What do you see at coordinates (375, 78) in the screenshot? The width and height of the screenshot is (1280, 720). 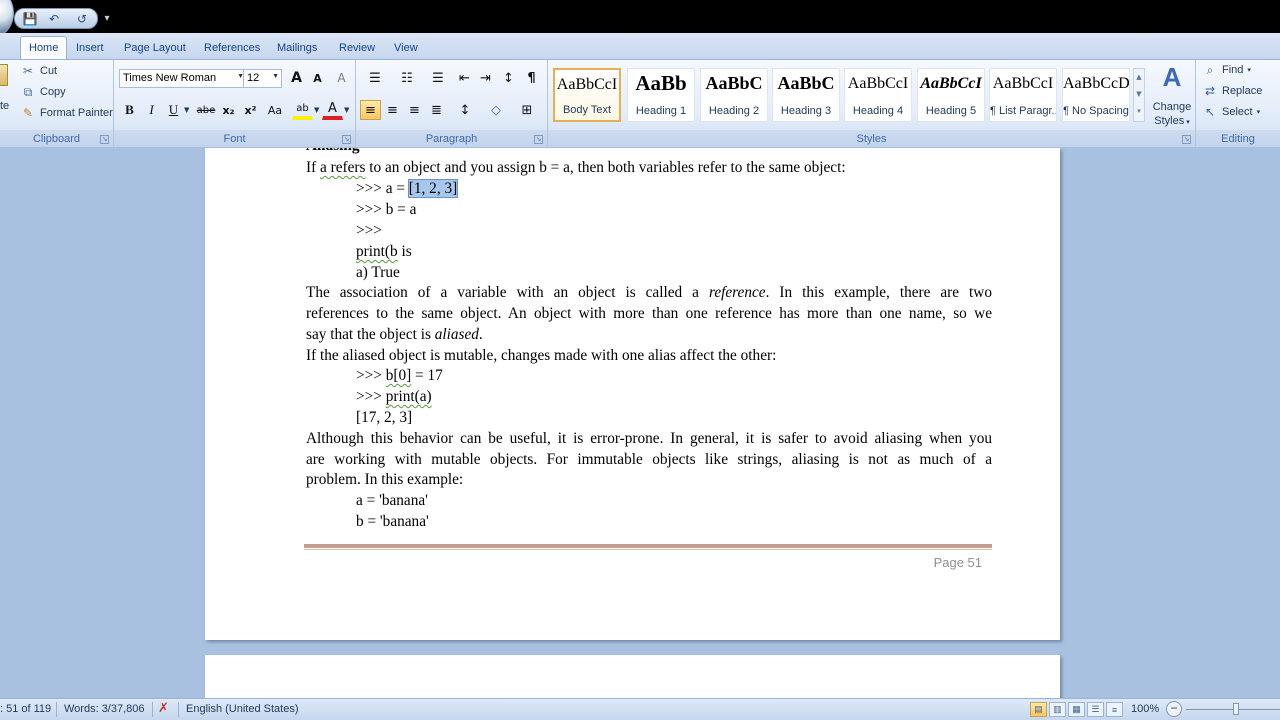 I see `bullets-button: ☰` at bounding box center [375, 78].